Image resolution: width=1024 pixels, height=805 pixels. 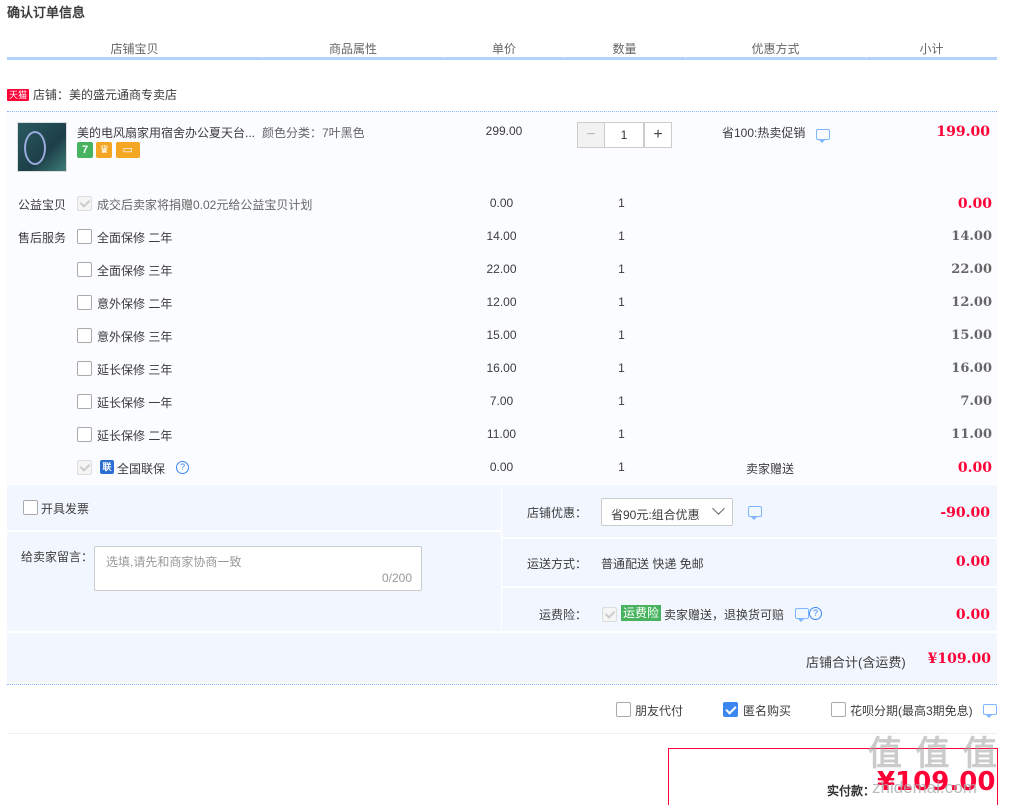 What do you see at coordinates (856, 662) in the screenshot?
I see `shop-total-label: 店铺合计(含运费)` at bounding box center [856, 662].